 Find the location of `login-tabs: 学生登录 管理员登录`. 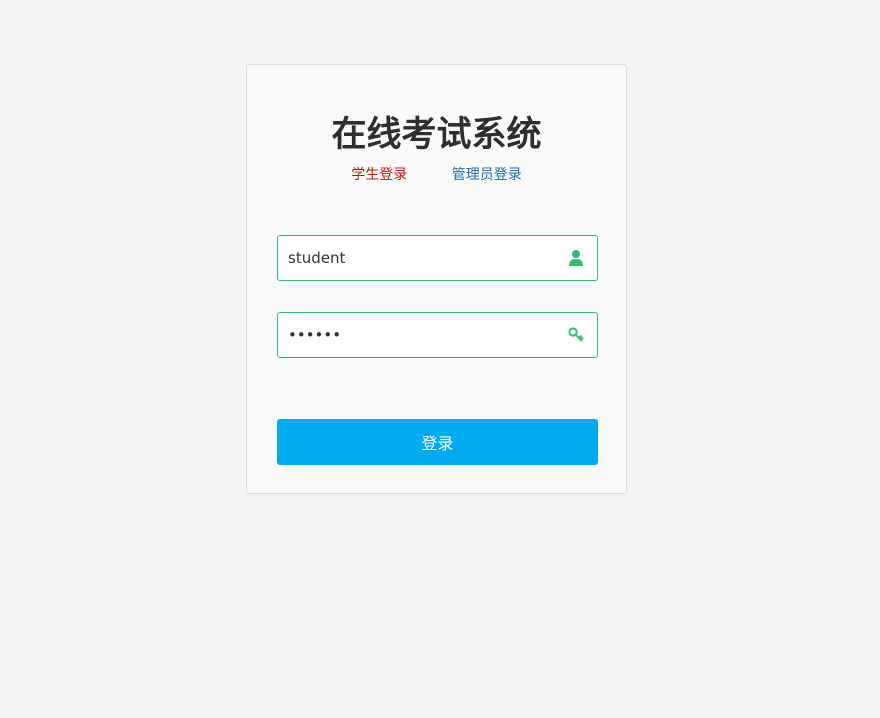

login-tabs: 学生登录 管理员登录 is located at coordinates (436, 175).